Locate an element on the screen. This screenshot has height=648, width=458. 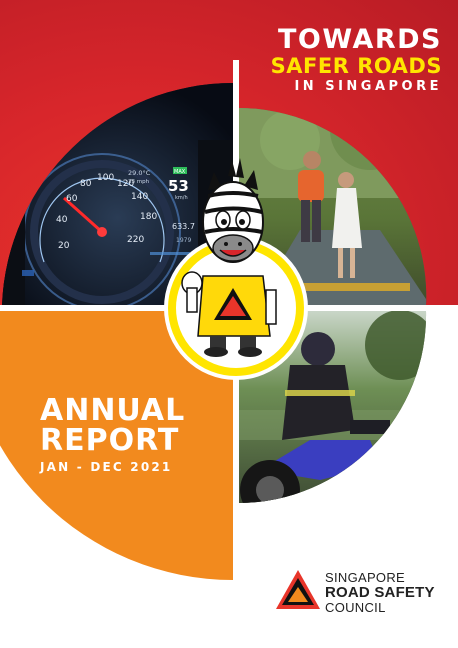
tick-180: 180 is located at coordinates (148, 217).